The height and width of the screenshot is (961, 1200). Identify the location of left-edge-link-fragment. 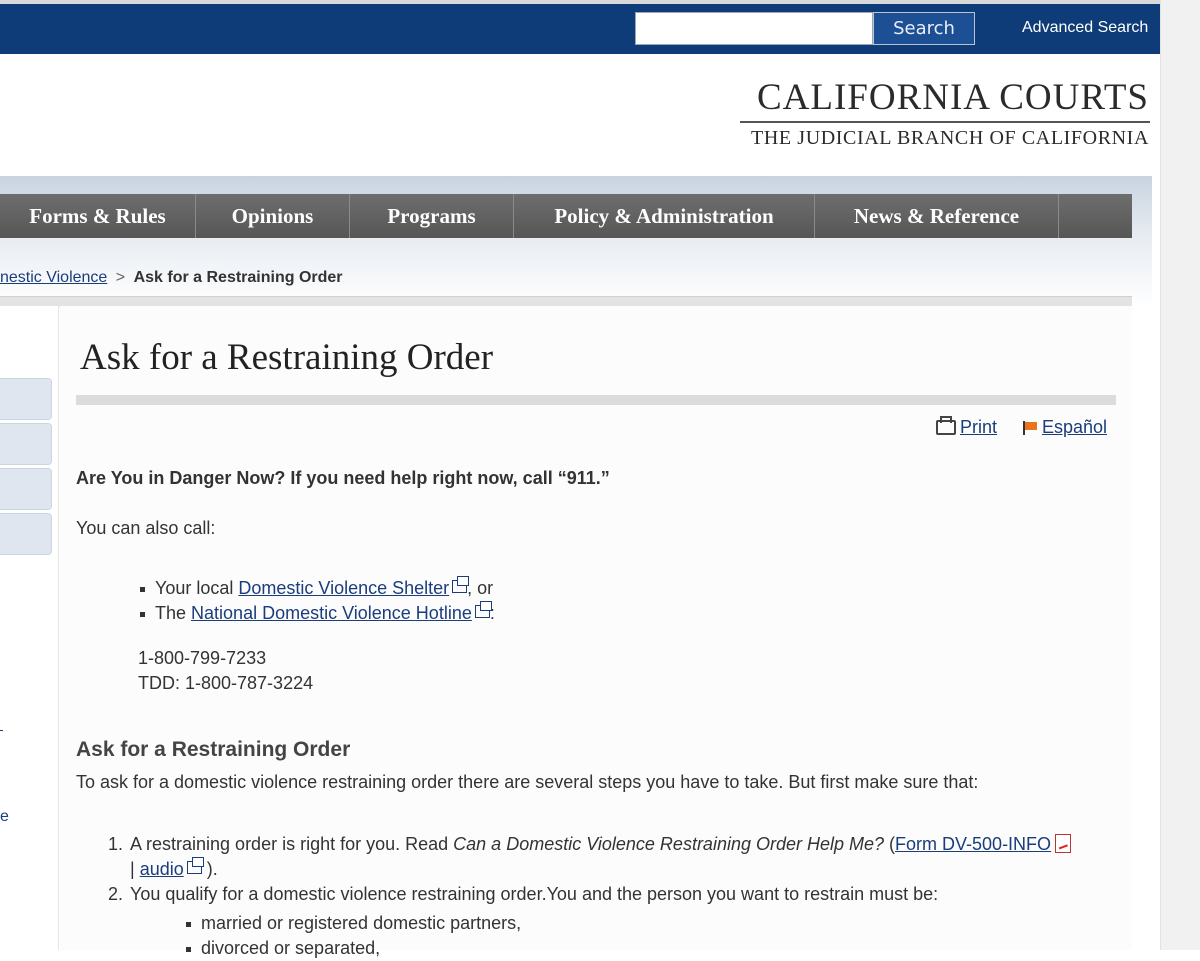
(1, 724).